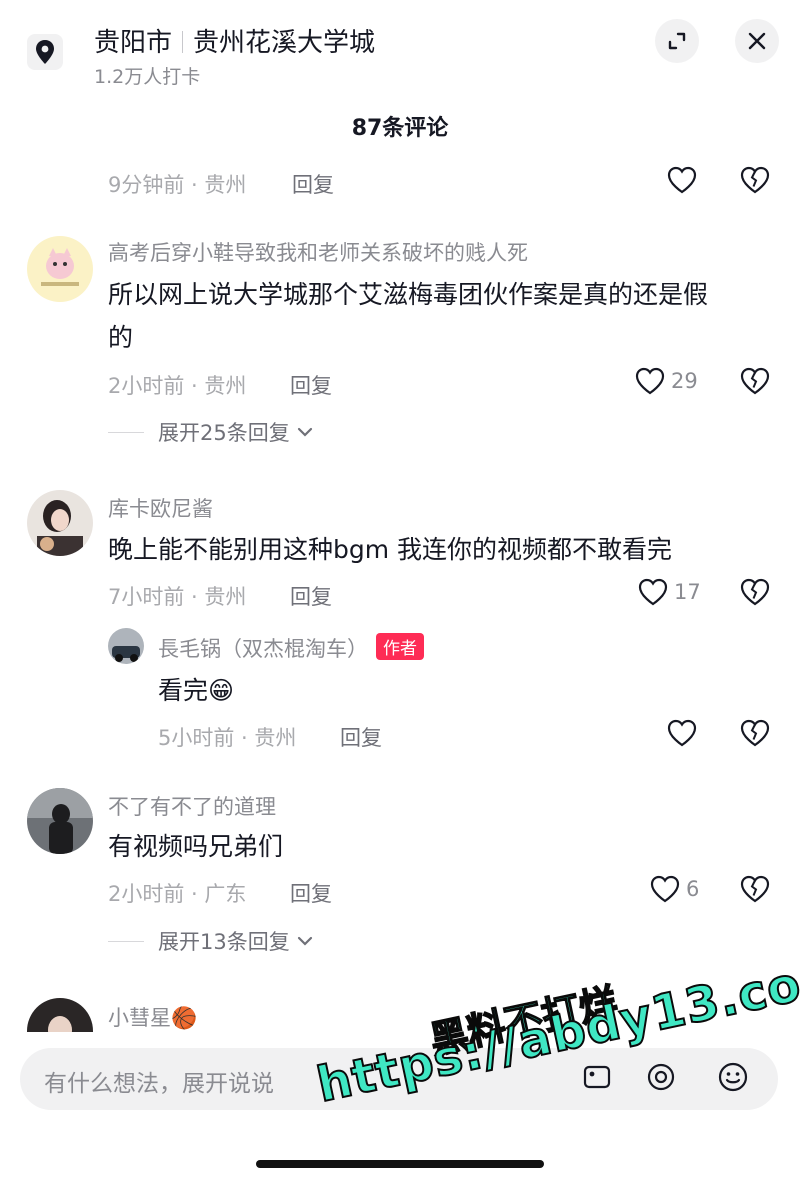 The width and height of the screenshot is (800, 1182). I want to click on city-name: 贵阳市, so click(133, 43).